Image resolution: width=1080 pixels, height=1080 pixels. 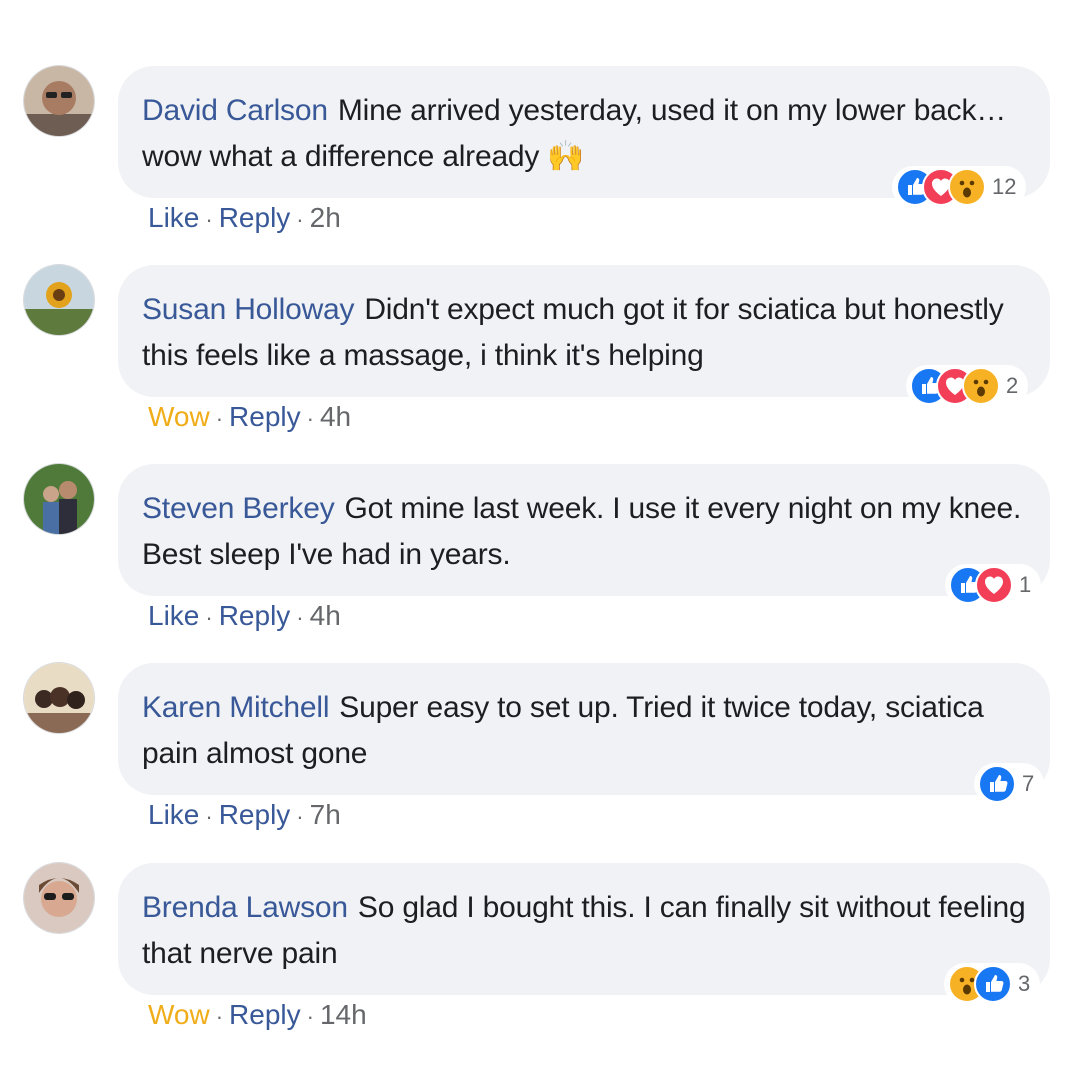 I want to click on reaction-summary: 12, so click(x=959, y=187).